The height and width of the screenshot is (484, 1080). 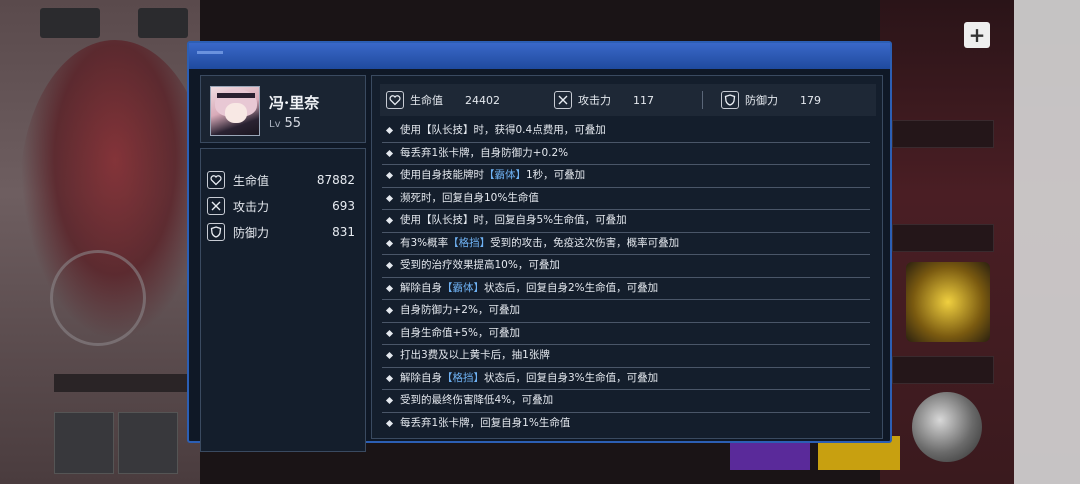 I want to click on skill-effect-item: 受到的最终伤害降低4%，可叠加, so click(x=626, y=401).